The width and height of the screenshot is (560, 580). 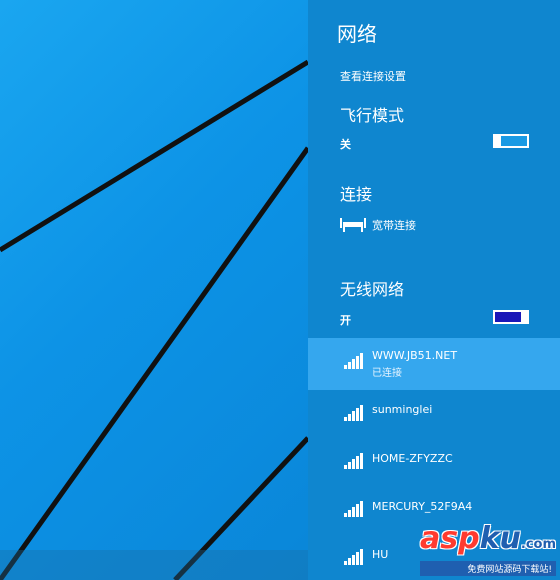 I want to click on wifi-network-name: HOME-ZFYZZC, so click(x=412, y=458).